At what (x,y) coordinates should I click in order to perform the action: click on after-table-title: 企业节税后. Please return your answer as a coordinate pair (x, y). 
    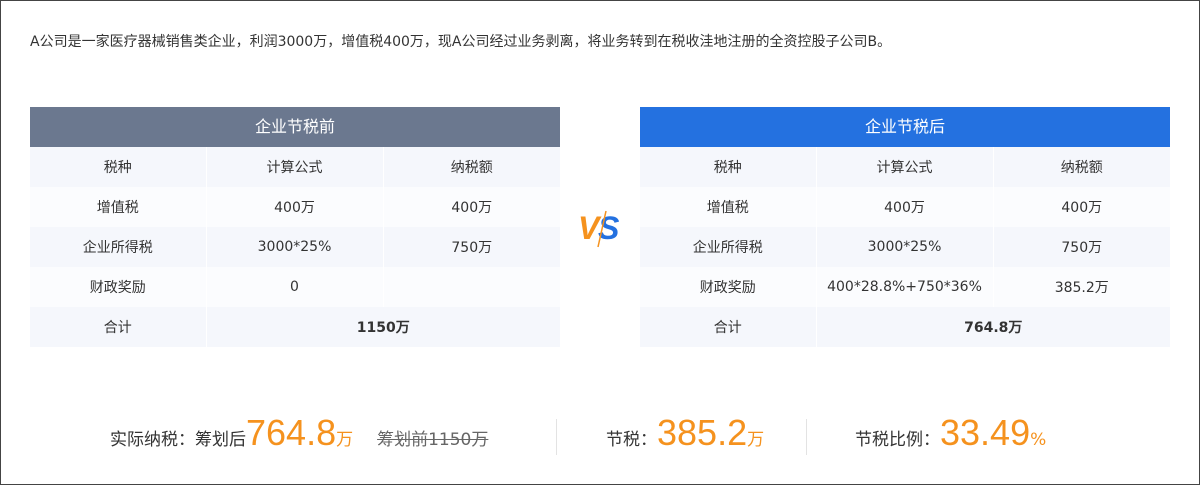
    Looking at the image, I should click on (905, 127).